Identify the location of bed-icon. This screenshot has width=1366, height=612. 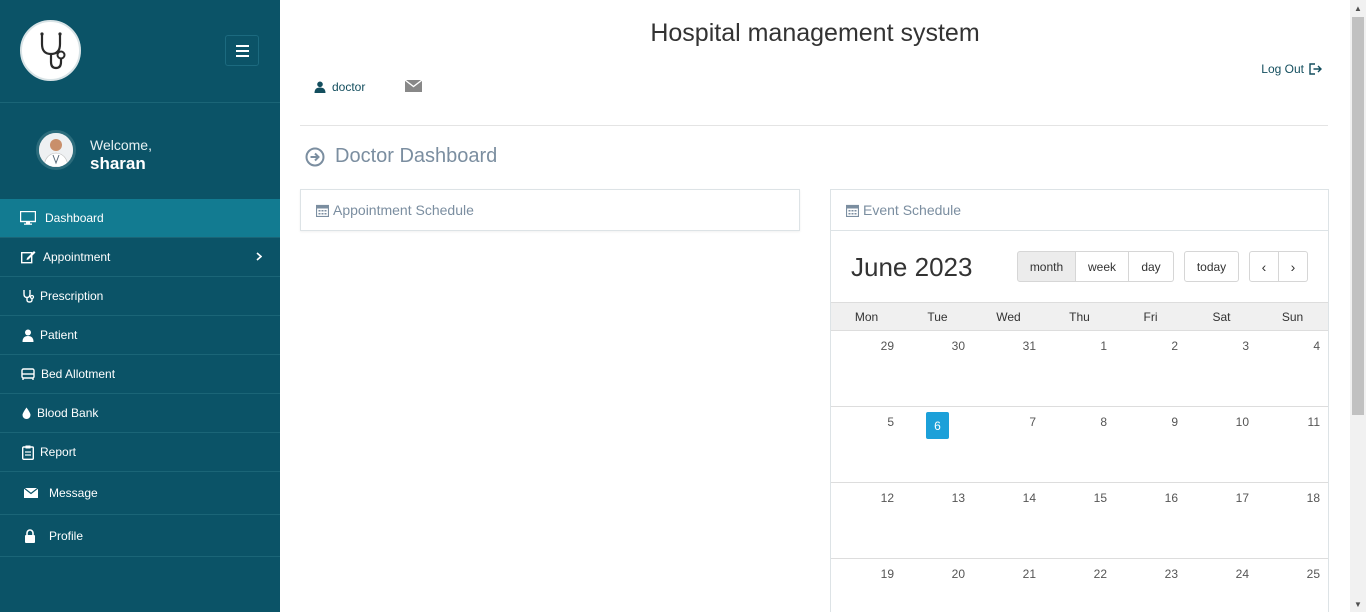
(28, 374).